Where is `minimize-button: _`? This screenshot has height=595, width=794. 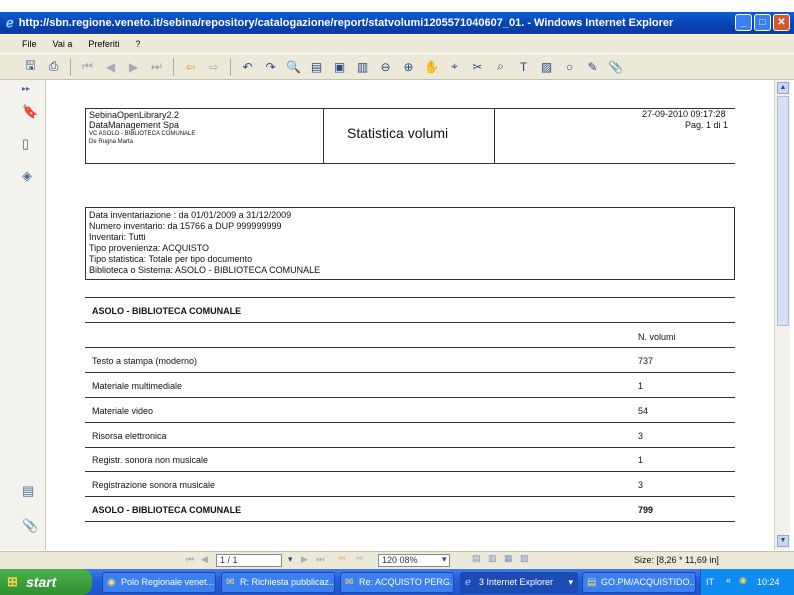 minimize-button: _ is located at coordinates (743, 22).